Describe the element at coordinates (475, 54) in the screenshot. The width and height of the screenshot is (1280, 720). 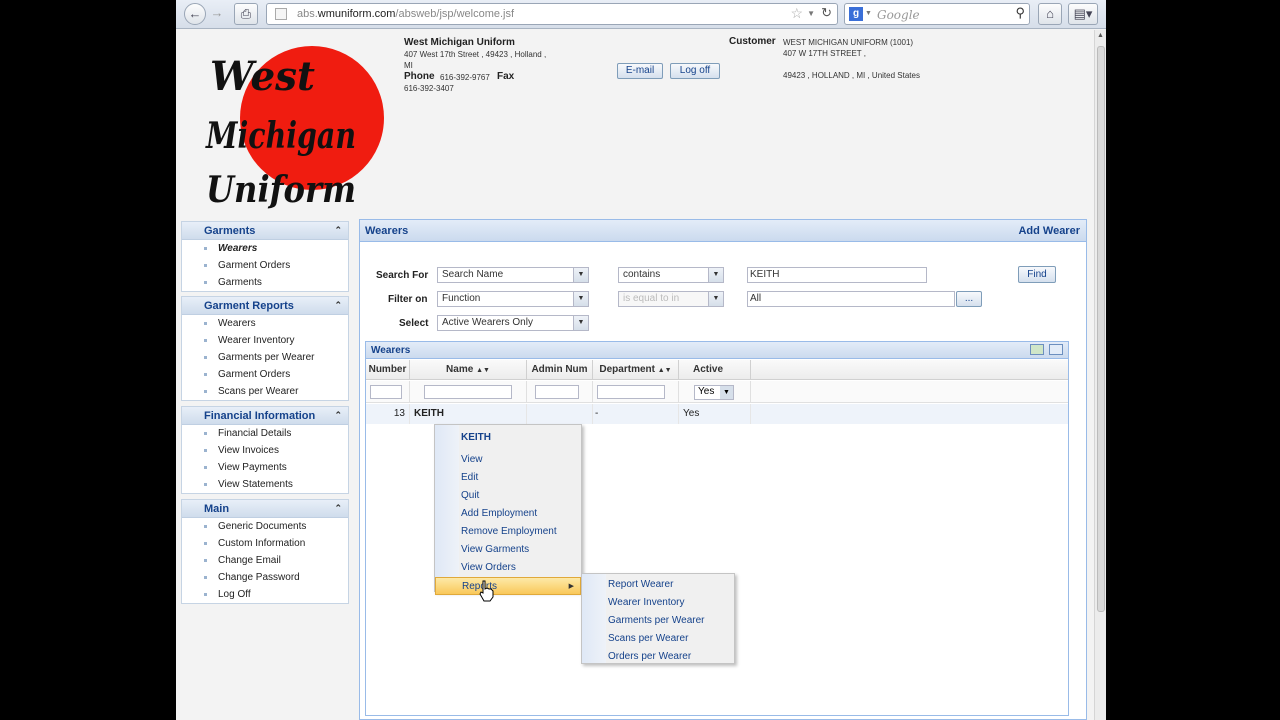
I see `company-address: 407 West 17th Street , 49423 , Holland ,` at that location.